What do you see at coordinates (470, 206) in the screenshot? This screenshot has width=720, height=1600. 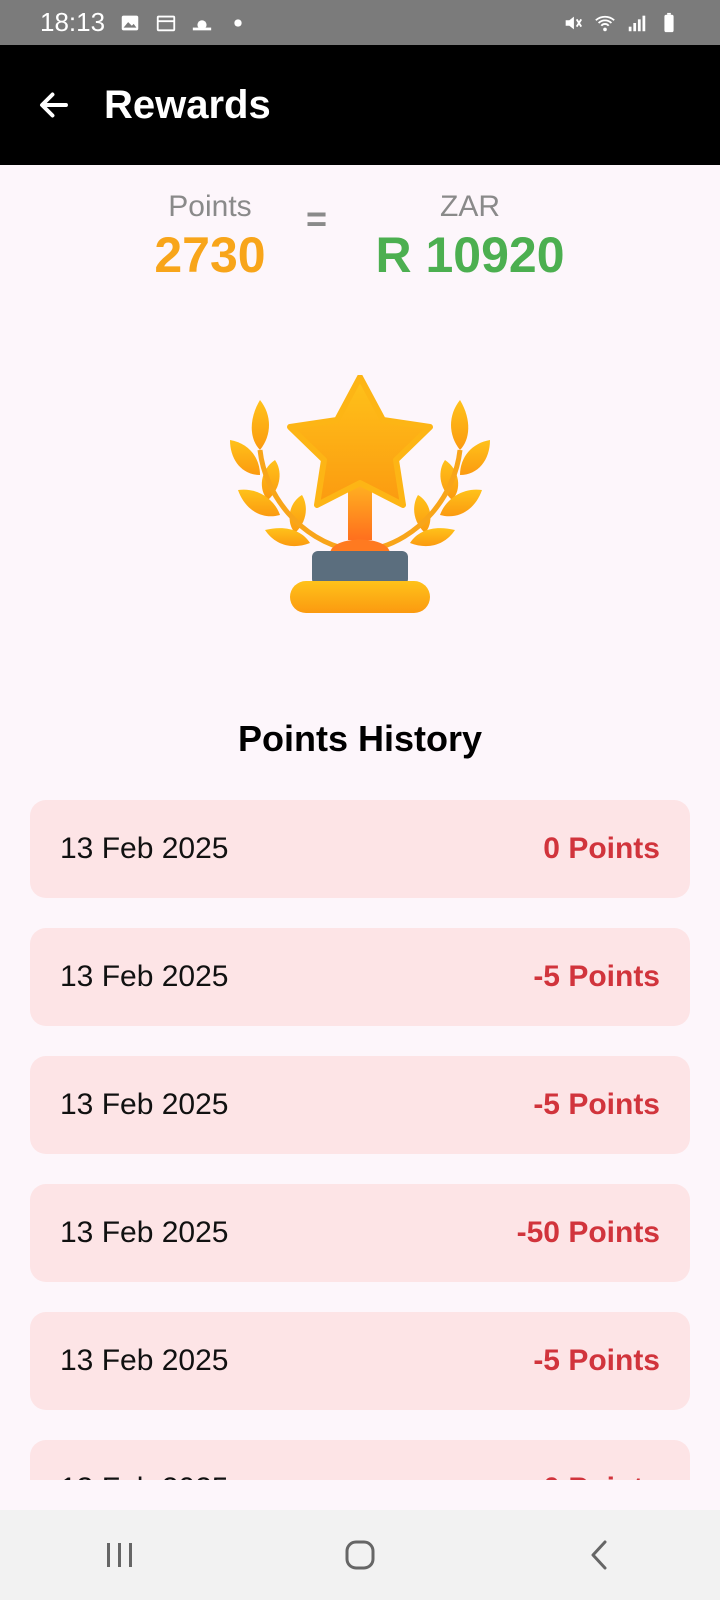 I see `currency-label: ZAR` at bounding box center [470, 206].